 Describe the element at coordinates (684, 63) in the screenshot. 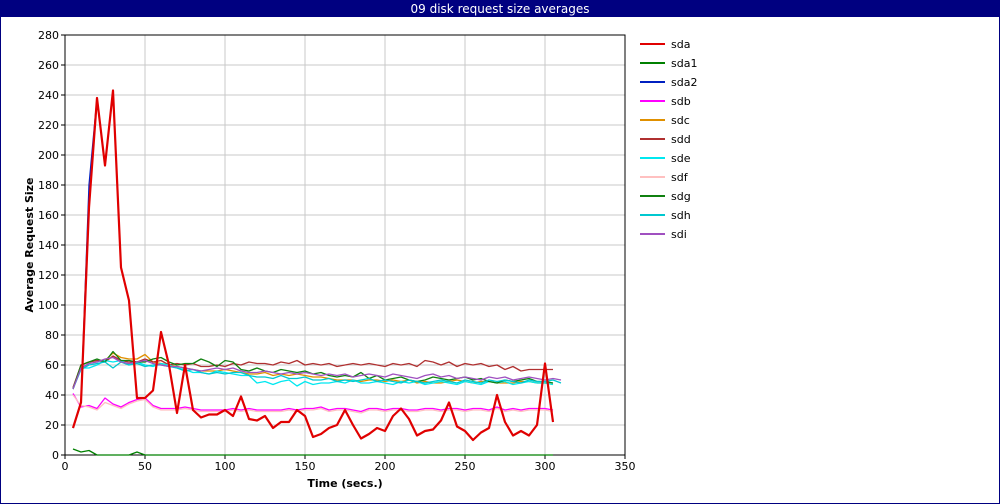

I see `legend-label-sda1: sda1` at that location.